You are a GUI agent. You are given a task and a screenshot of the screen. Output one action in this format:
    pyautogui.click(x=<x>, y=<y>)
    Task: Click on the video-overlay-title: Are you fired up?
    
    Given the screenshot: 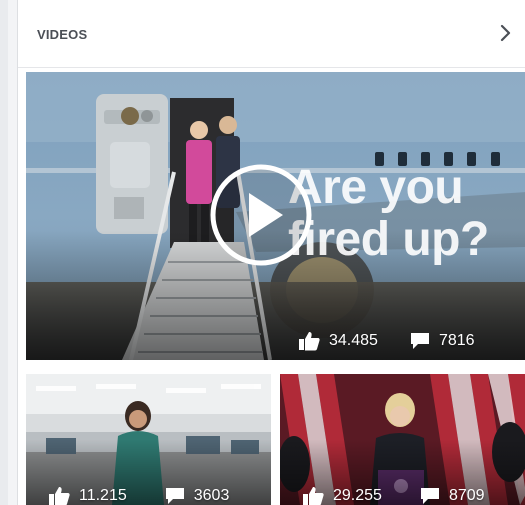 What is the action you would take?
    pyautogui.click(x=388, y=214)
    